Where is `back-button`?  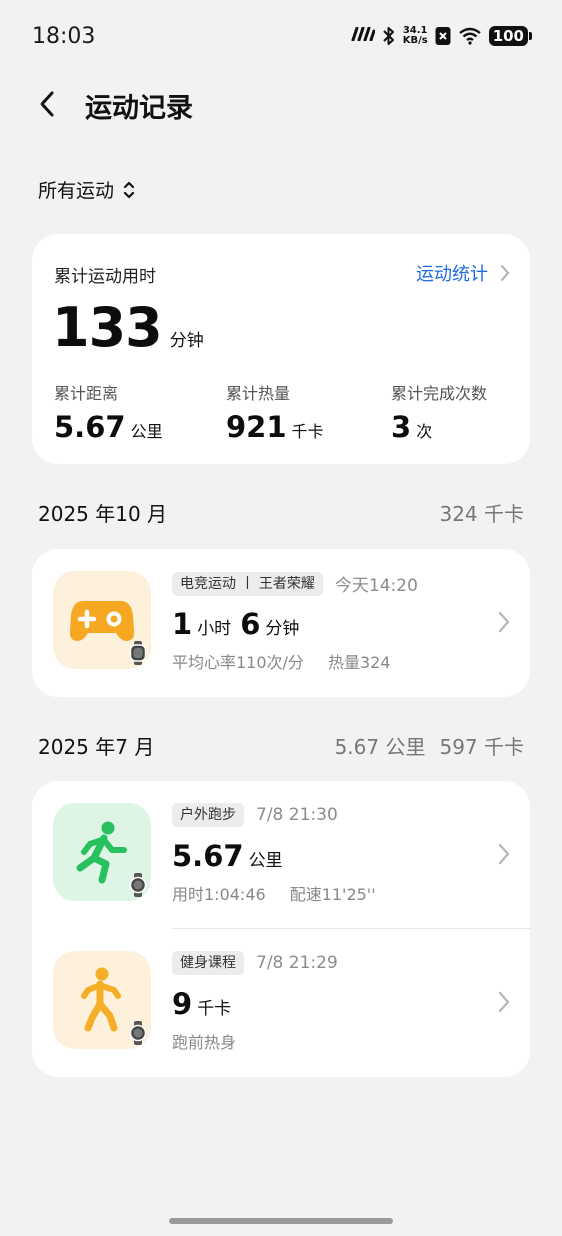
back-button is located at coordinates (47, 104).